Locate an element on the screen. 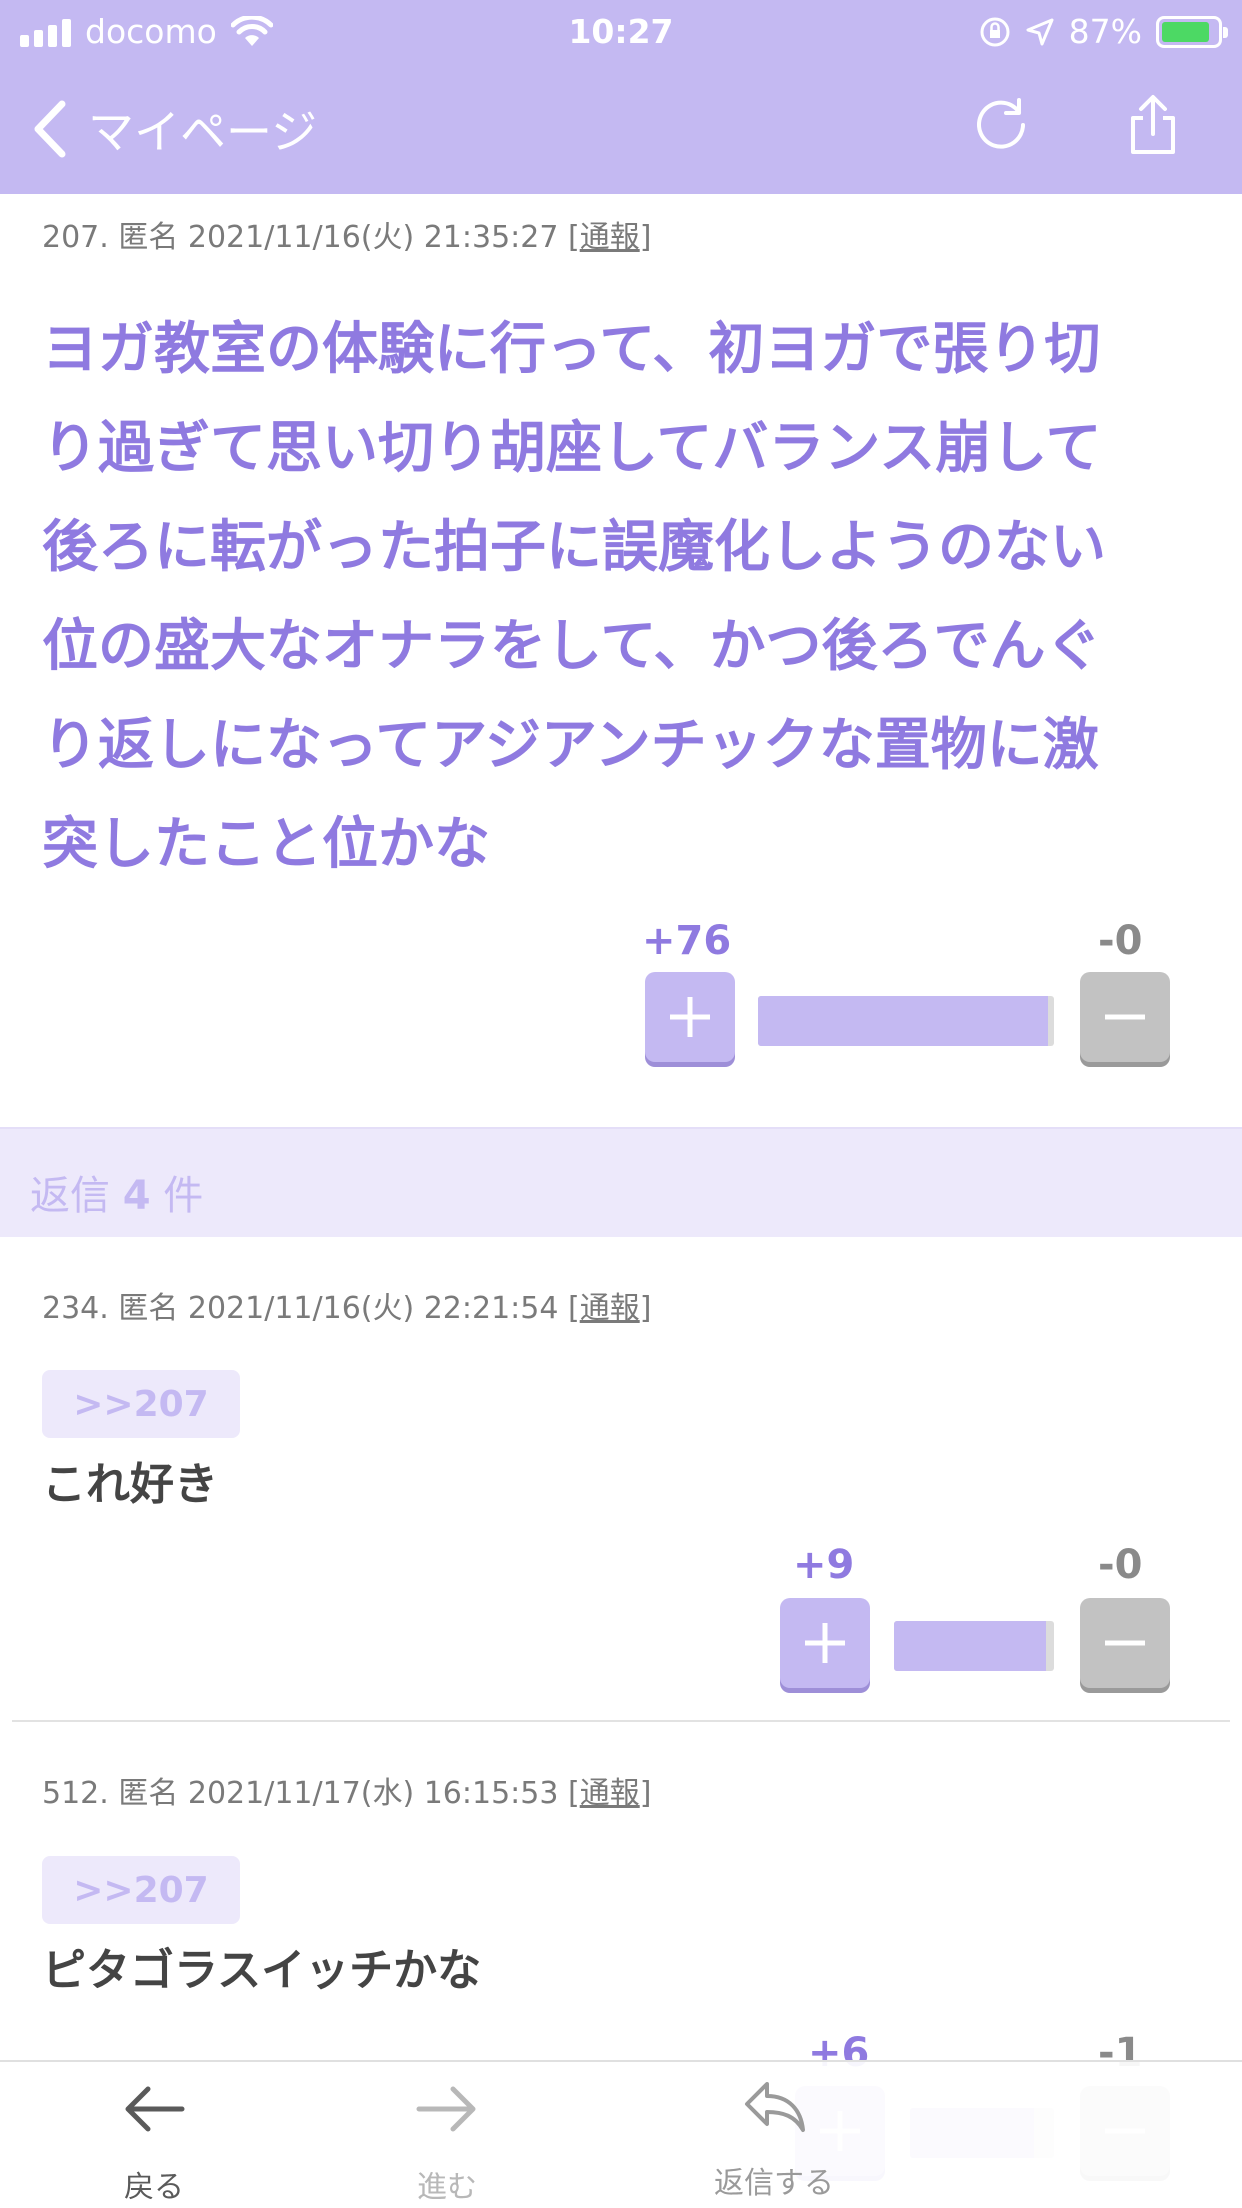 This screenshot has height=2208, width=1242. replies-header: 返信 4 件 is located at coordinates (621, 1182).